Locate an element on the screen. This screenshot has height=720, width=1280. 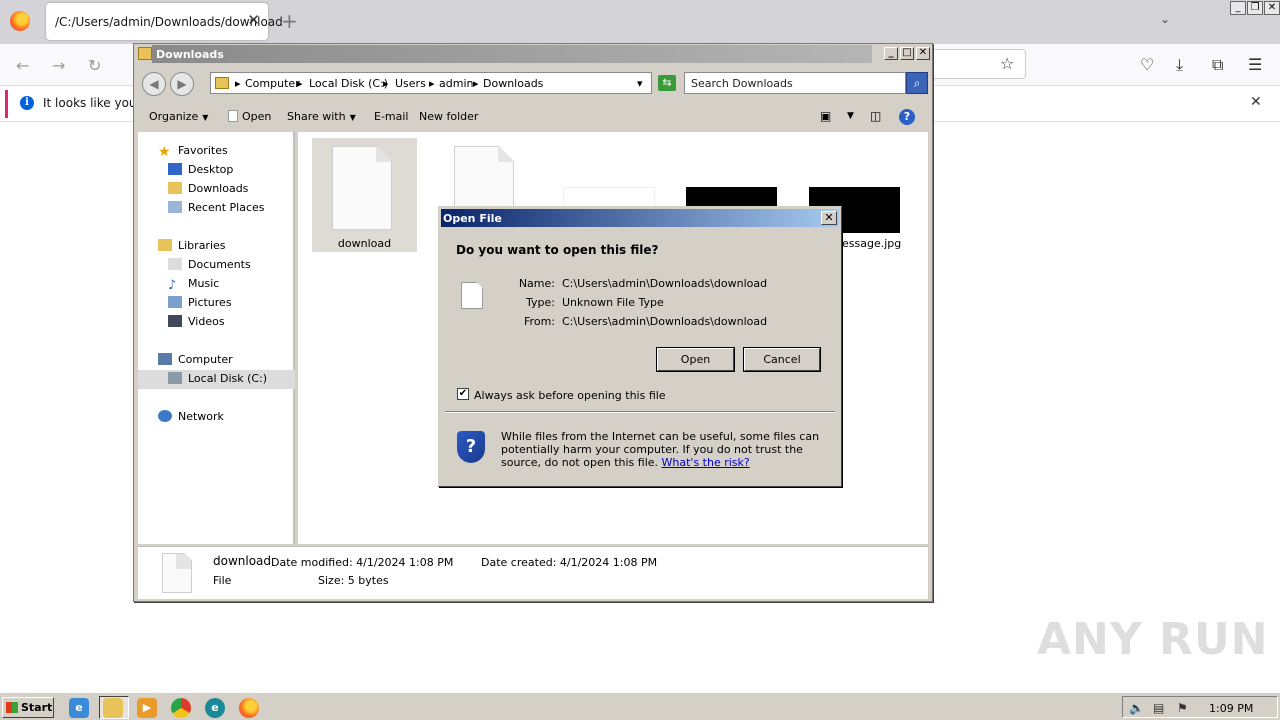
file-thumbnail-white is located at coordinates (609, 197).